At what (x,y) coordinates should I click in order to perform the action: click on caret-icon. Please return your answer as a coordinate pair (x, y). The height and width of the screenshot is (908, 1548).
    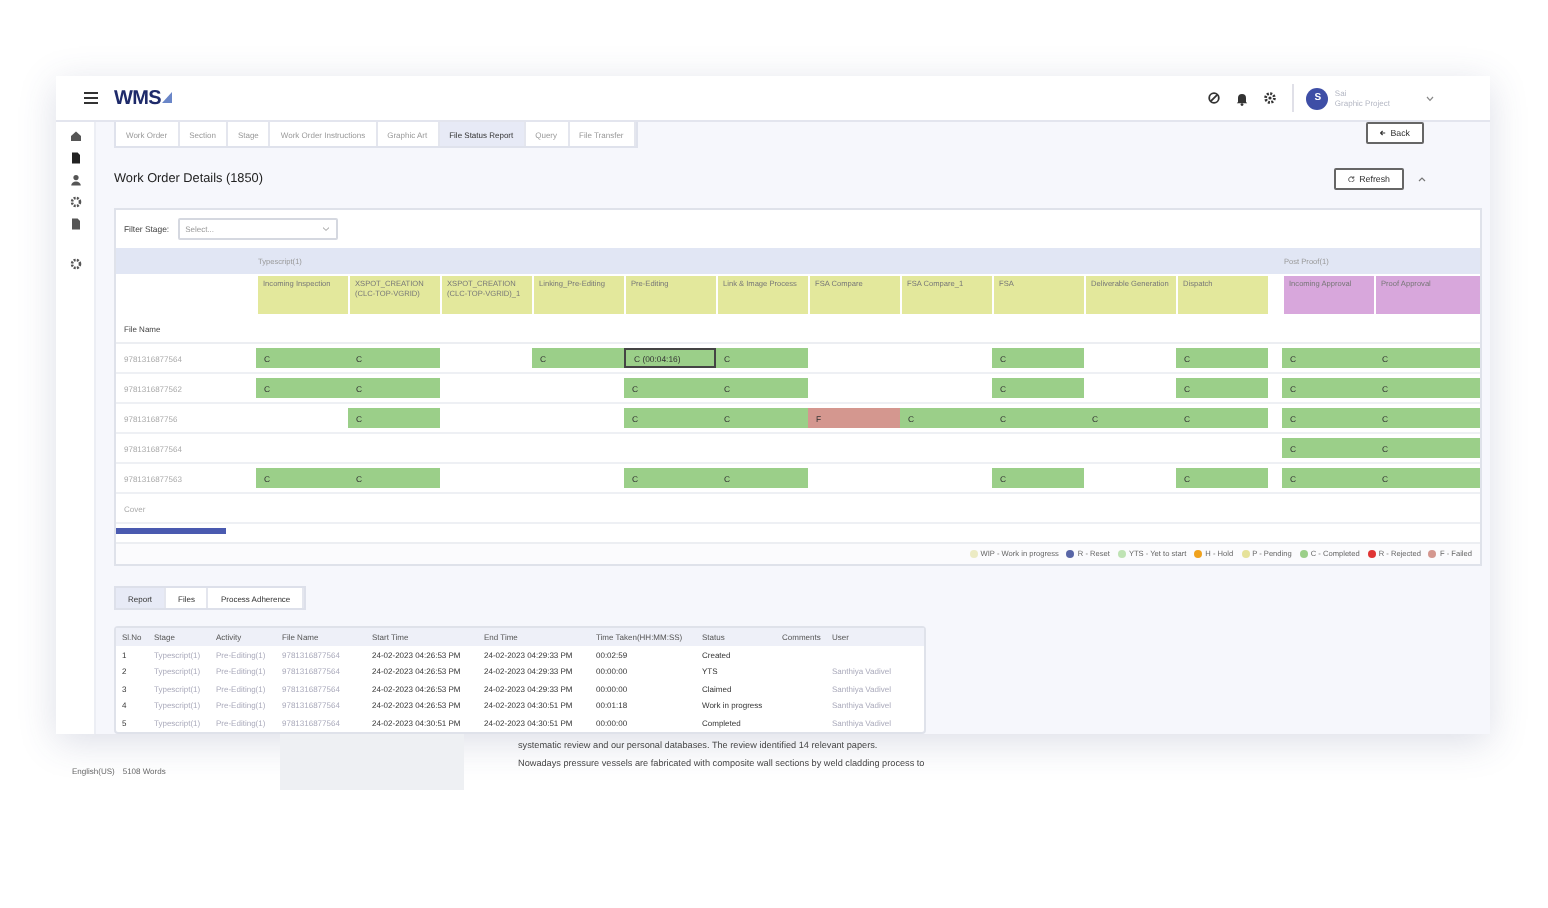
    Looking at the image, I should click on (1430, 98).